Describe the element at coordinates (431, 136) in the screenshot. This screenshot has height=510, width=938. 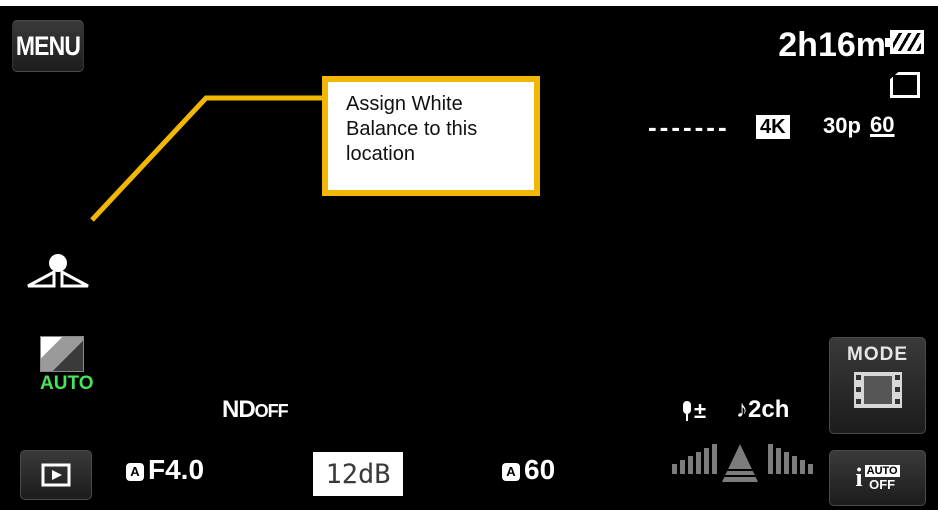
I see `assign-white-balance-callout: Assign White Balance to this location` at that location.